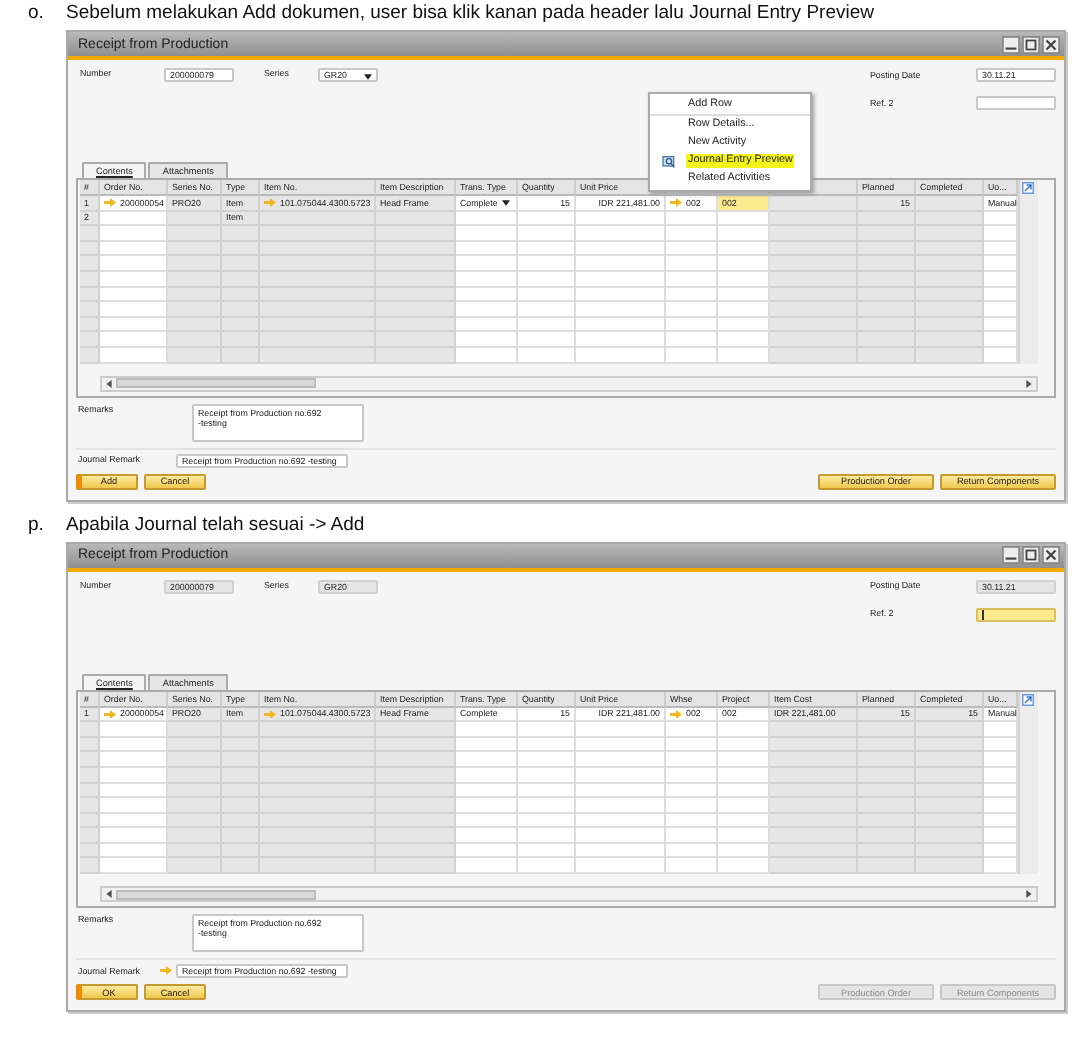 The width and height of the screenshot is (1086, 1044). I want to click on vertical-scrollbar, so click(1028, 783).